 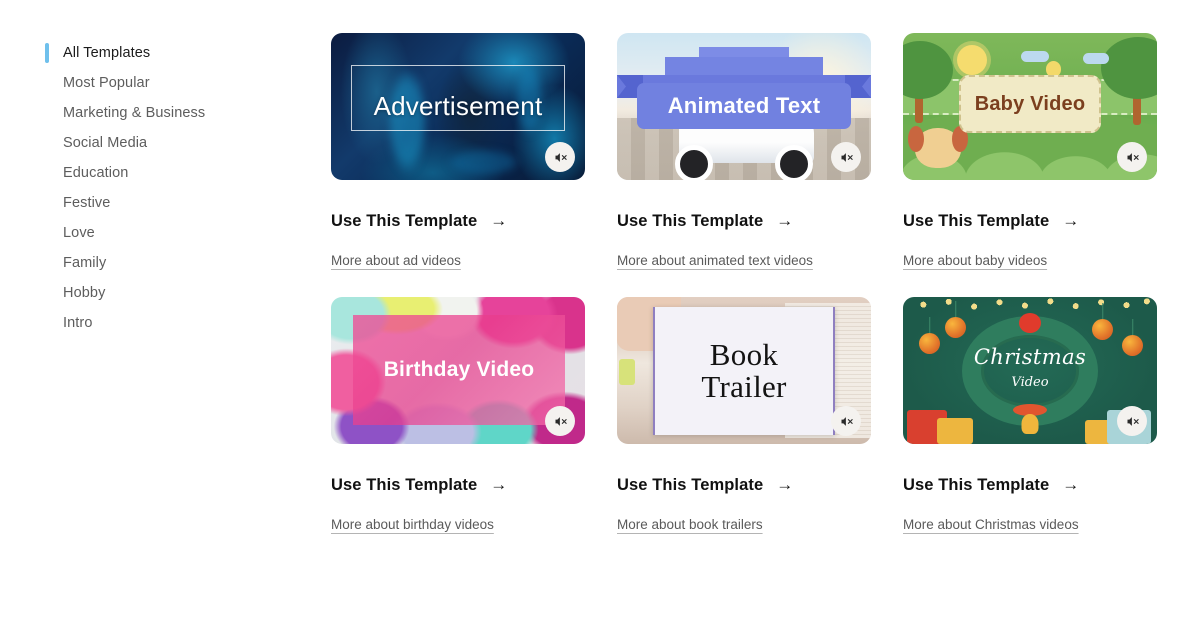 I want to click on thumbnail-title: Animated Text, so click(x=744, y=105).